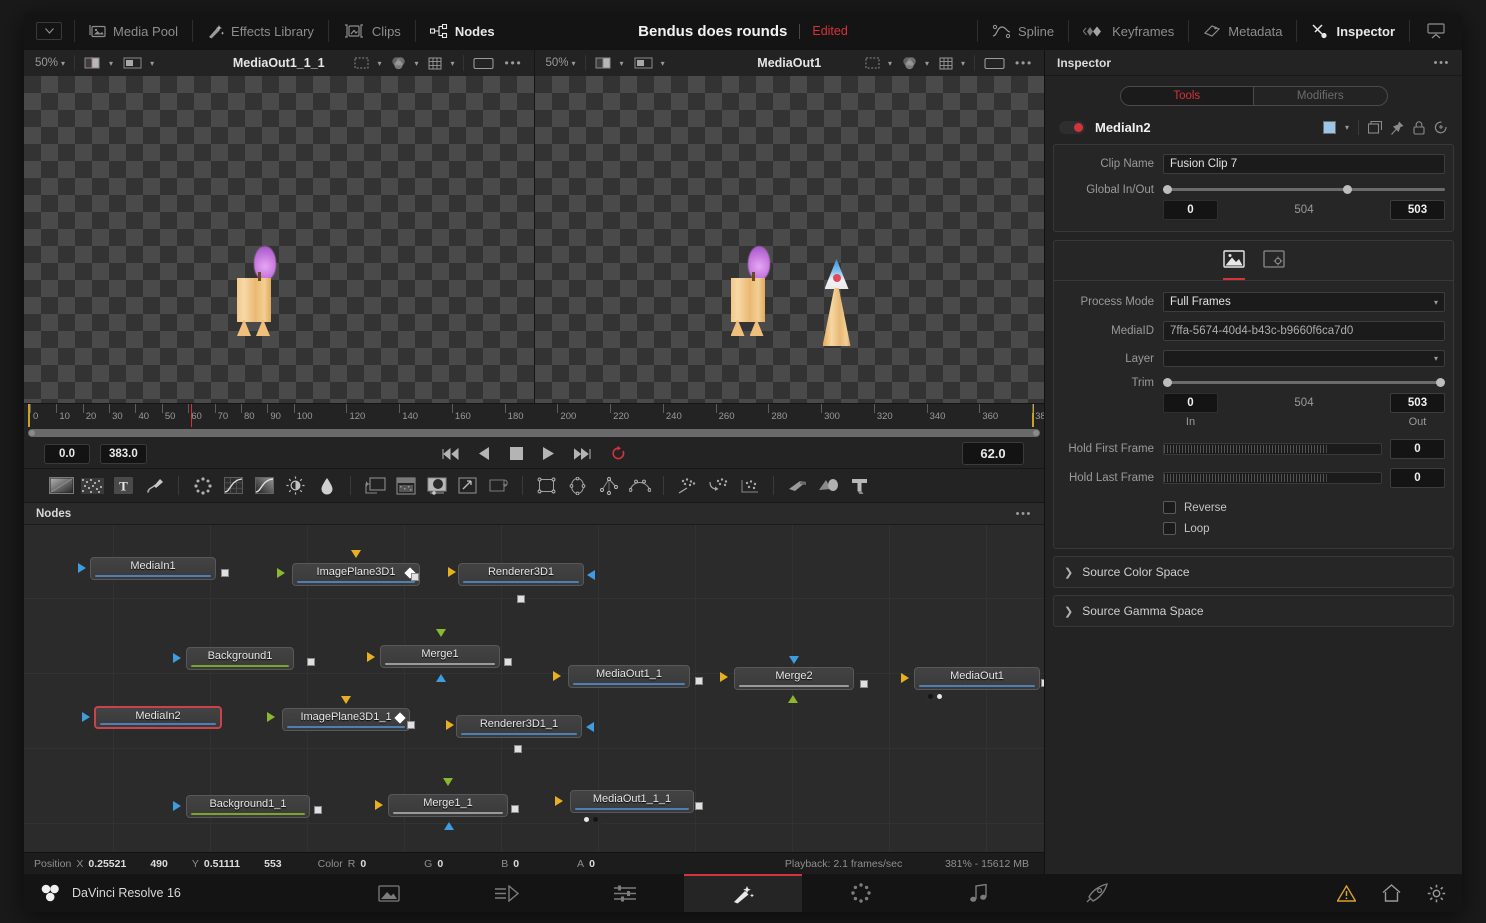 The height and width of the screenshot is (923, 1486). What do you see at coordinates (248, 806) in the screenshot?
I see `node-background1_1: Background1_1` at bounding box center [248, 806].